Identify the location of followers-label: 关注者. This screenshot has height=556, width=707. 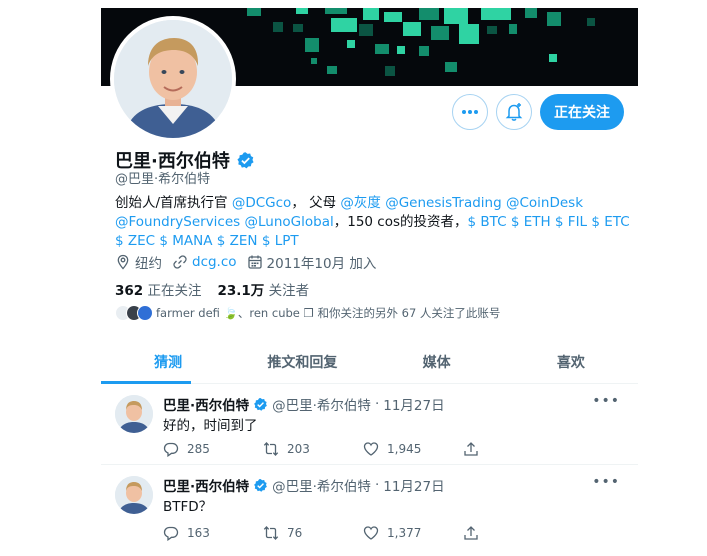
(289, 291).